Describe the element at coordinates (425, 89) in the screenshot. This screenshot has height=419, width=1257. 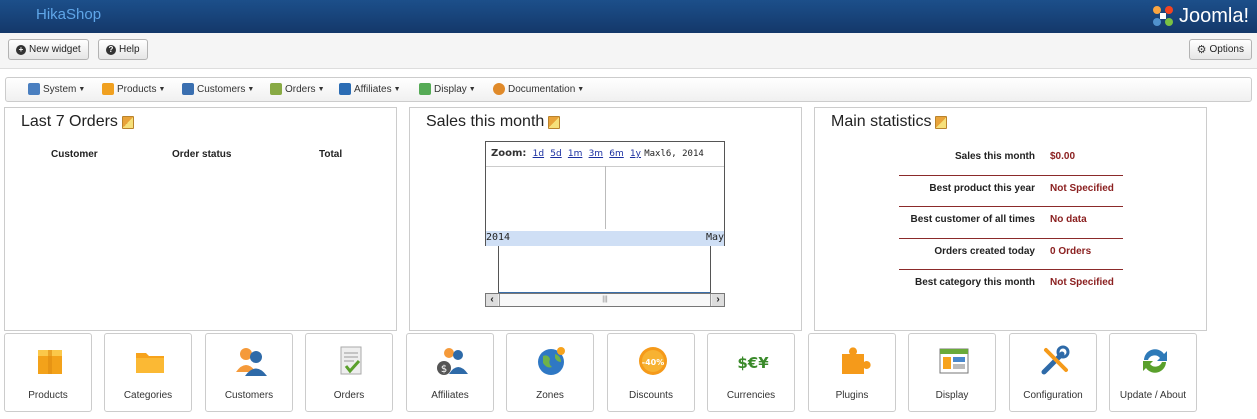
I see `display-icon` at that location.